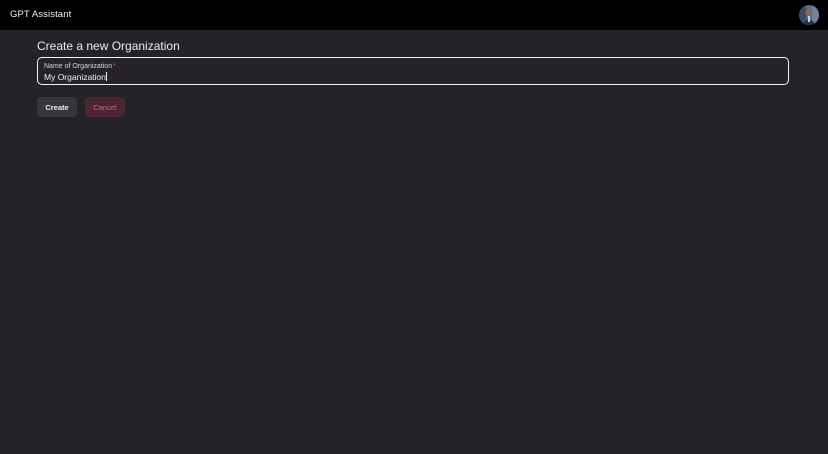 This screenshot has width=828, height=454. I want to click on organization-name-field: Name of Organization* My Organization, so click(413, 71).